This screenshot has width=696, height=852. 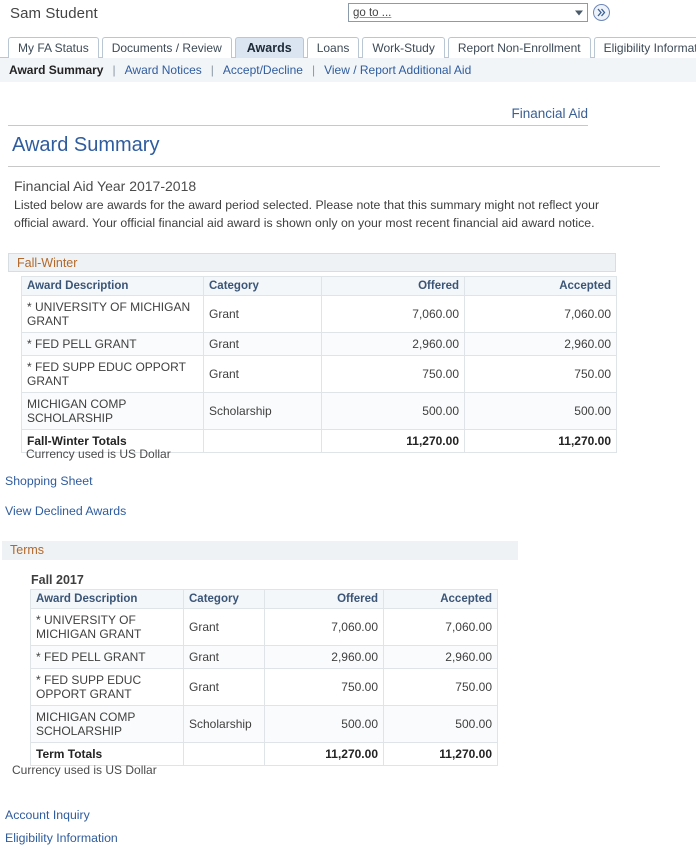 I want to click on subnav-item-award-notices: Award Notices, so click(x=163, y=70).